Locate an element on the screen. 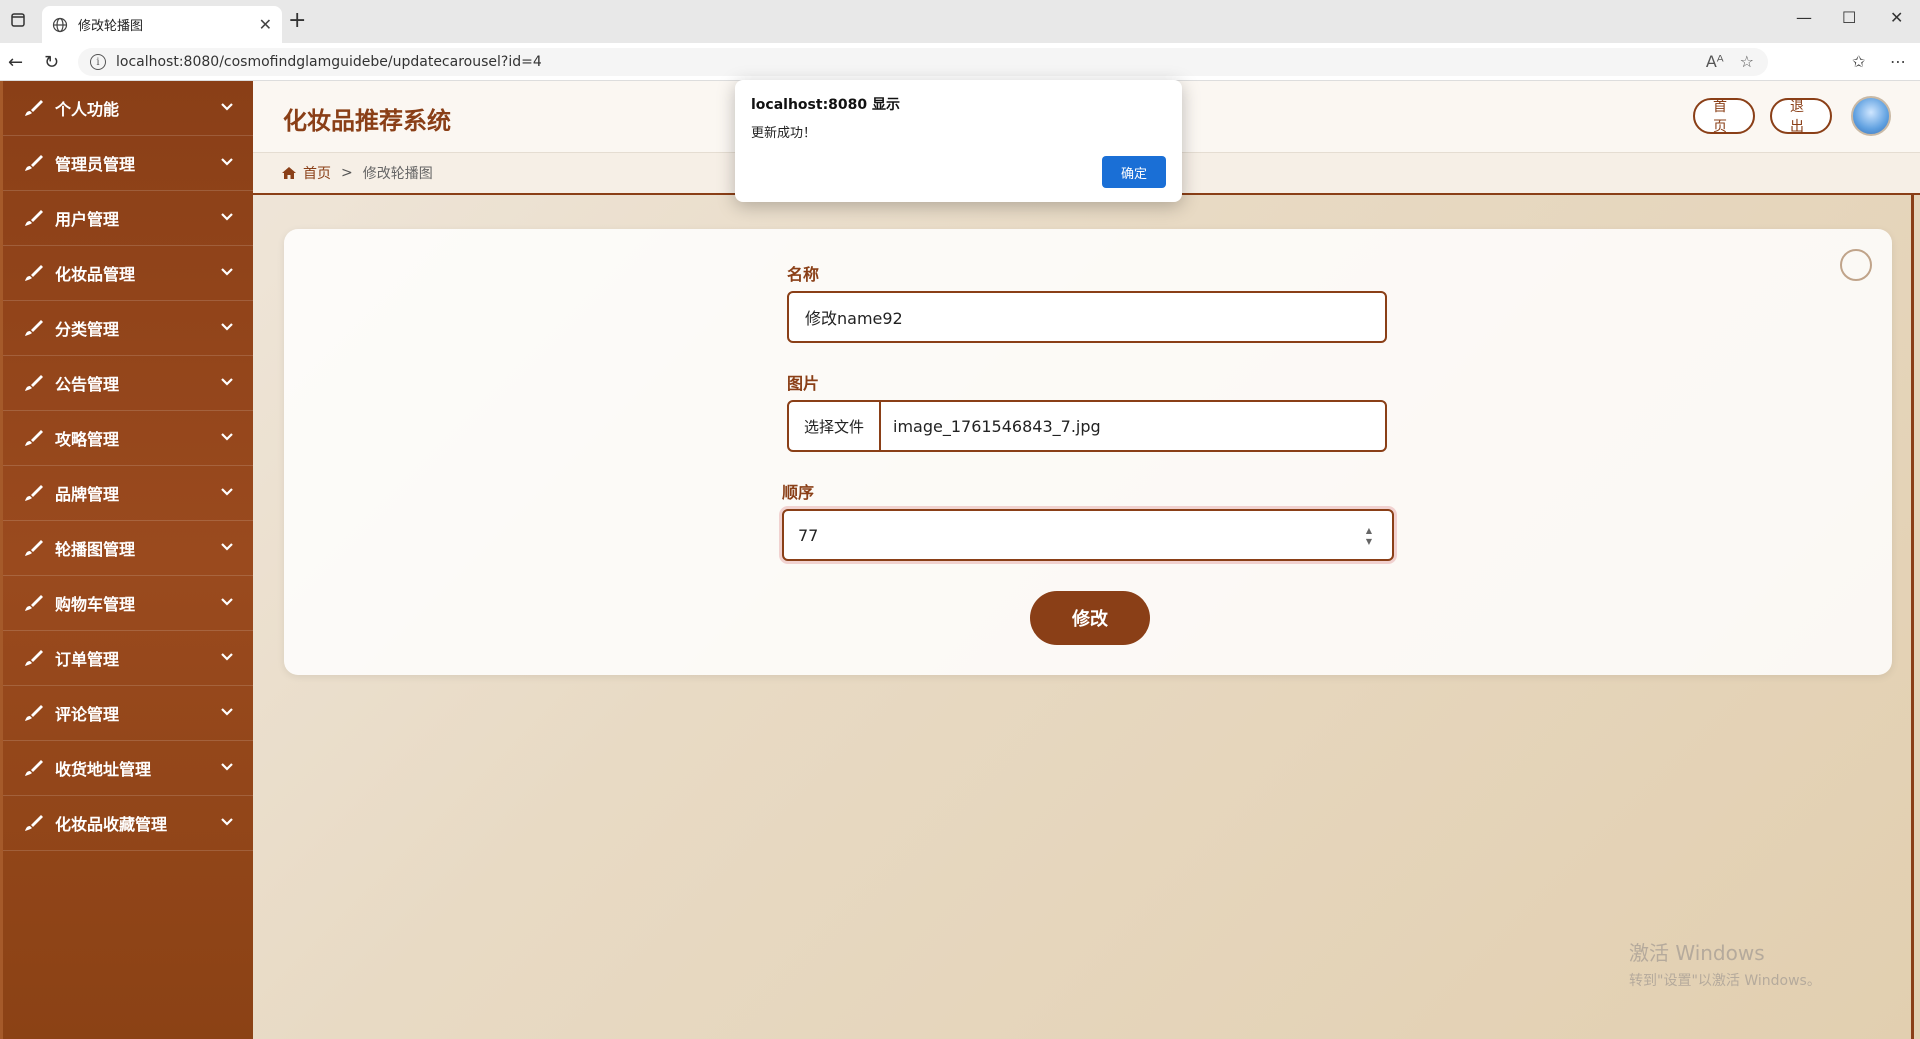  windows-activation-watermark: 激活 Windows 转到"设置"以激活 Windows。 is located at coordinates (1725, 963).